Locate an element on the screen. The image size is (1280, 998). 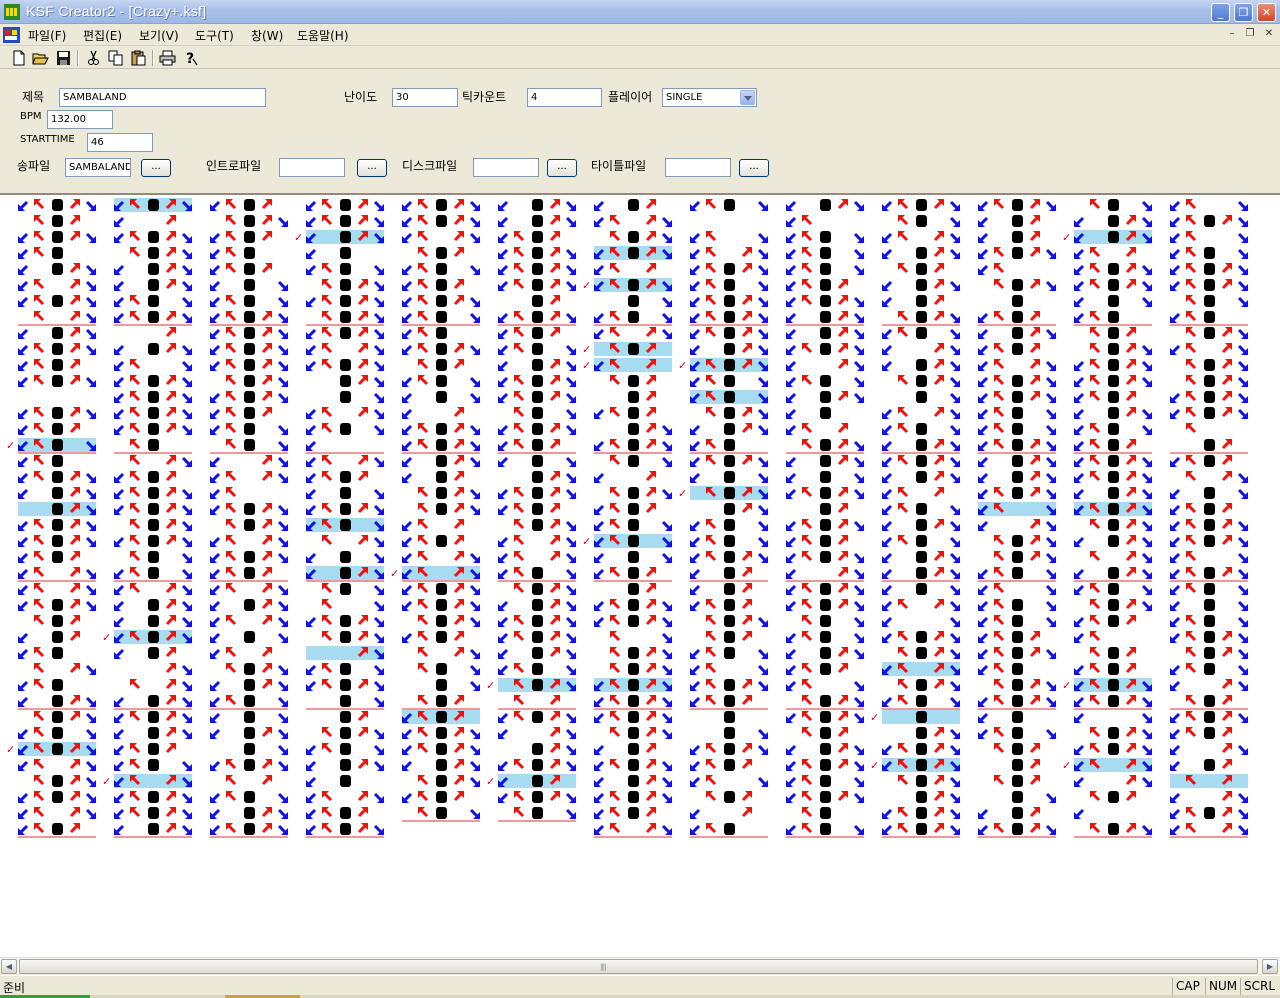
help-icon: ? is located at coordinates (190, 58).